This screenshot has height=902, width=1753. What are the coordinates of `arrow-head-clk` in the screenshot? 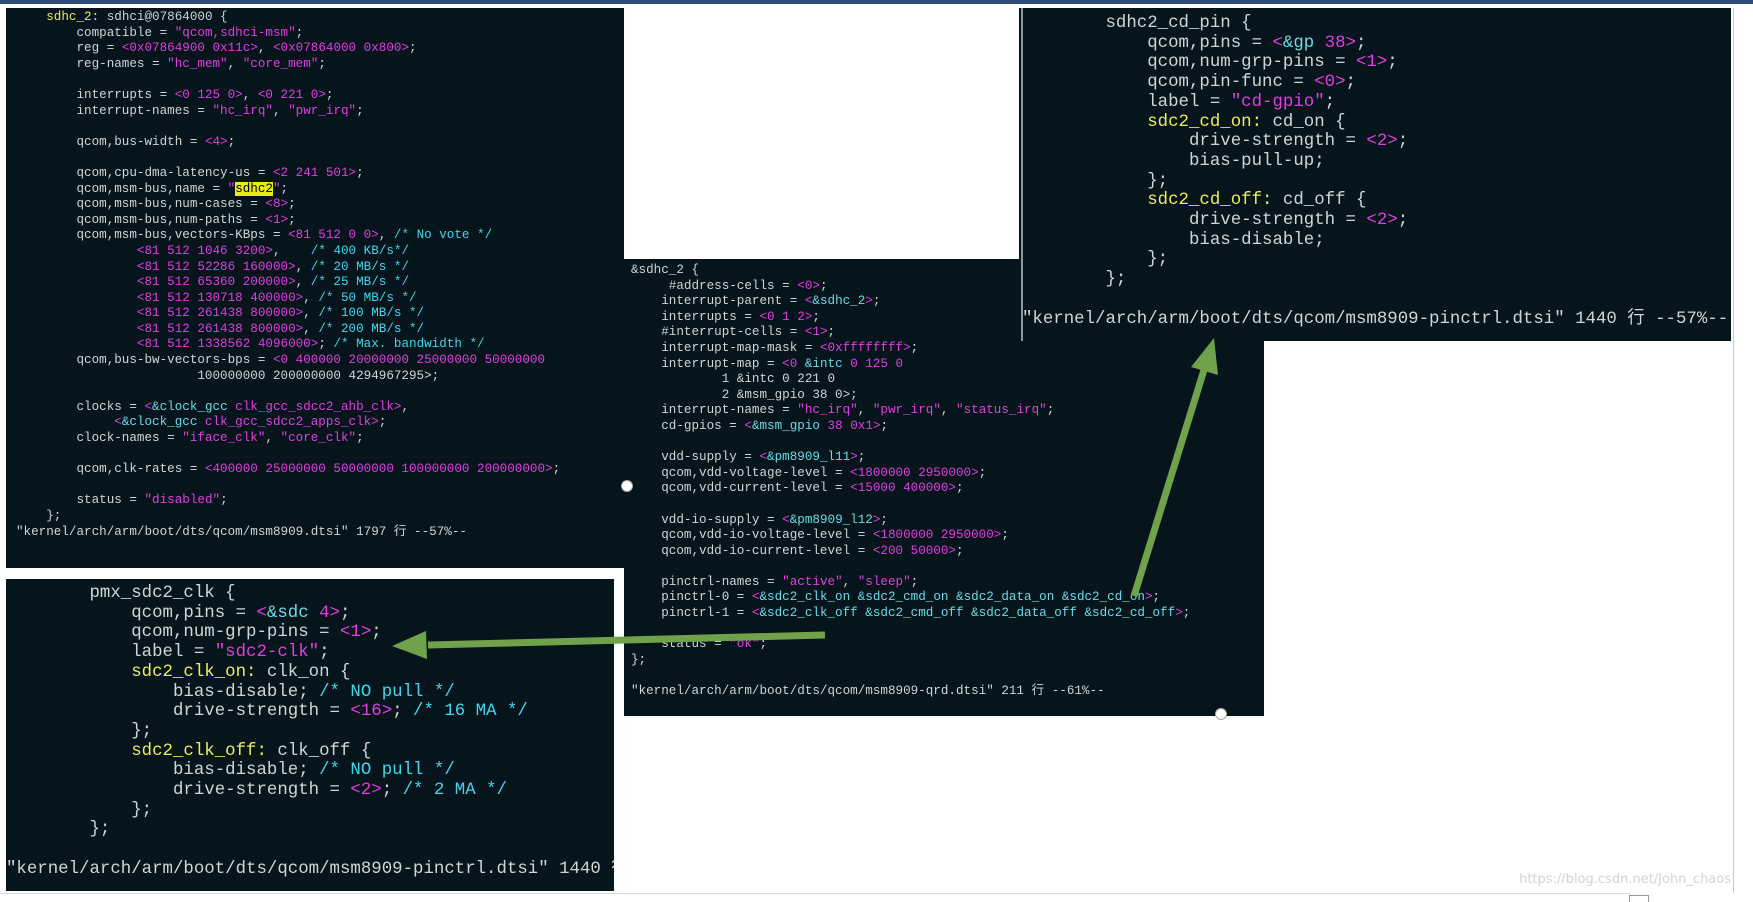 It's located at (409, 645).